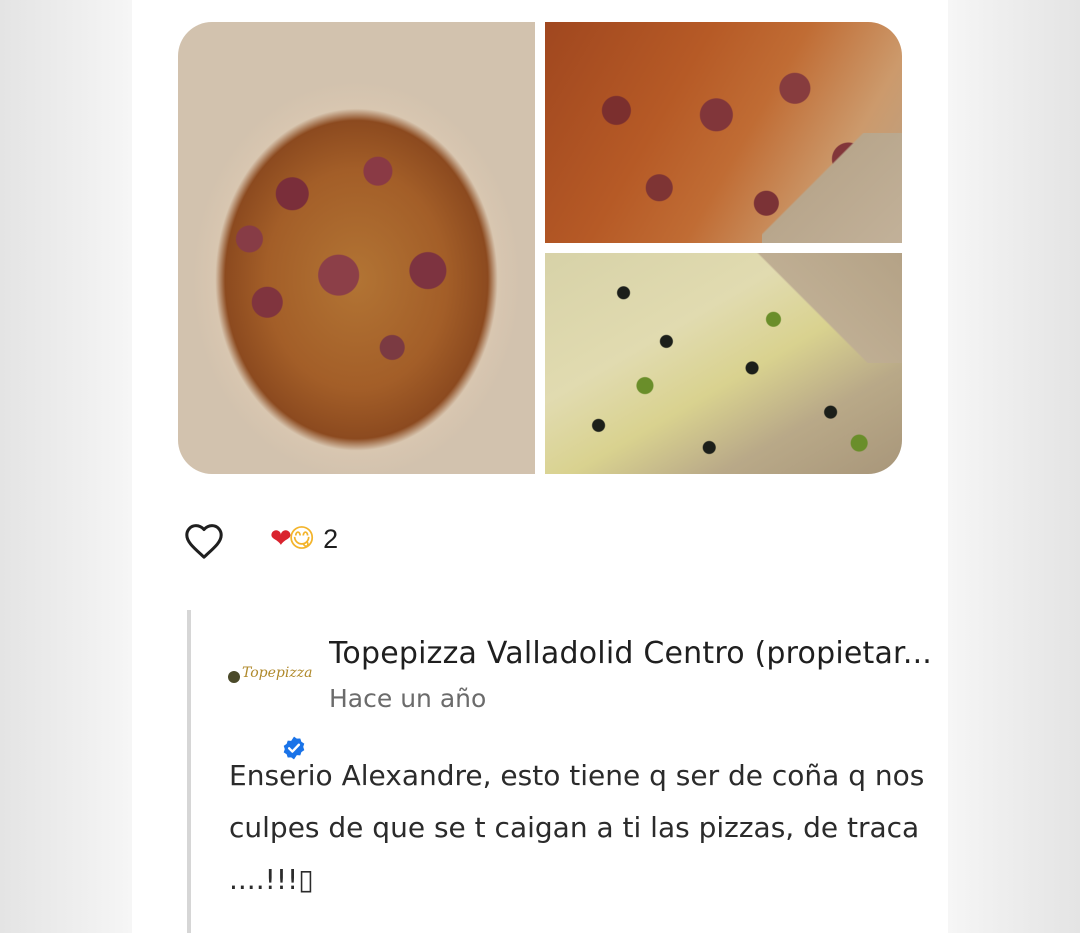 The height and width of the screenshot is (933, 1080). Describe the element at coordinates (331, 538) in the screenshot. I see `reaction-count: 2` at that location.